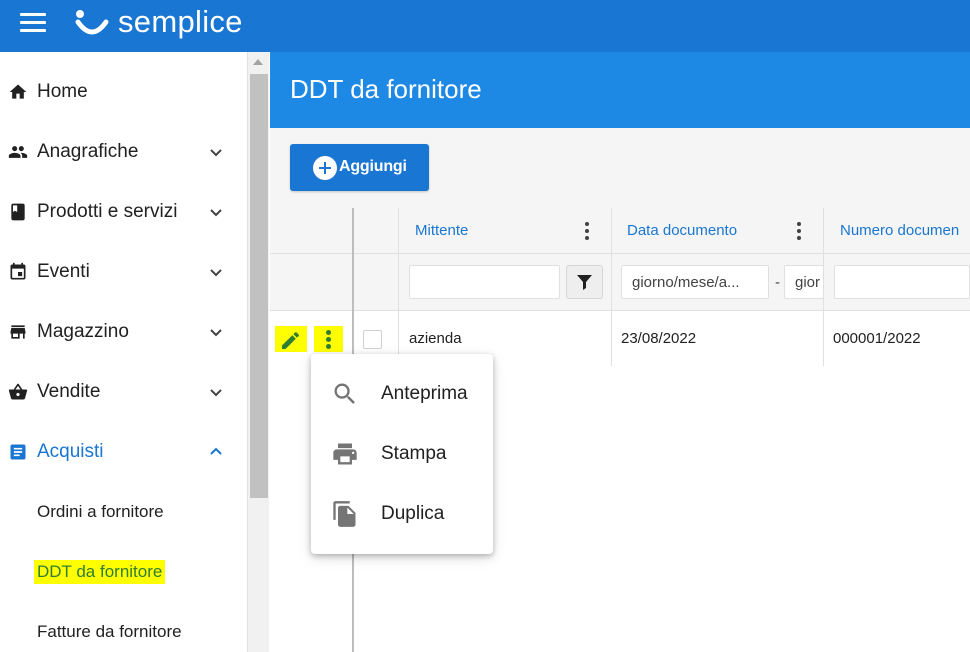 This screenshot has height=652, width=970. What do you see at coordinates (659, 338) in the screenshot?
I see `cell-data-documento: 23/08/2022` at bounding box center [659, 338].